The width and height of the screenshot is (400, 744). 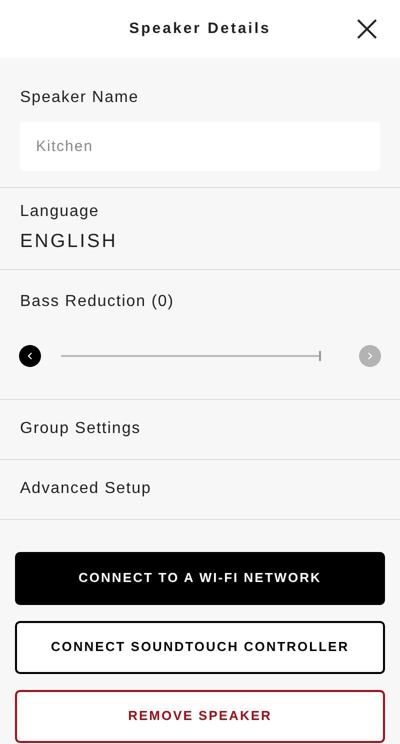 I want to click on close-icon, so click(x=367, y=29).